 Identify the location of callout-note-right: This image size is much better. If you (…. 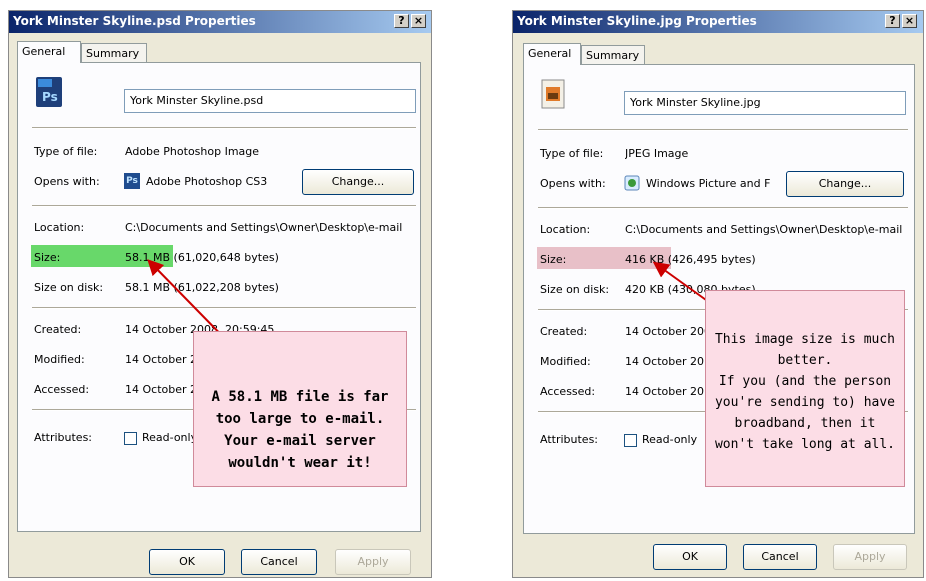
(805, 388).